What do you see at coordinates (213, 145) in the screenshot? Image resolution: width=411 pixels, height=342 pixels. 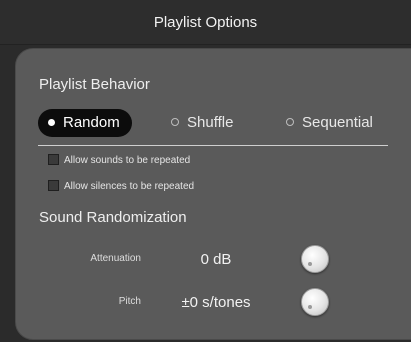 I see `section-divider` at bounding box center [213, 145].